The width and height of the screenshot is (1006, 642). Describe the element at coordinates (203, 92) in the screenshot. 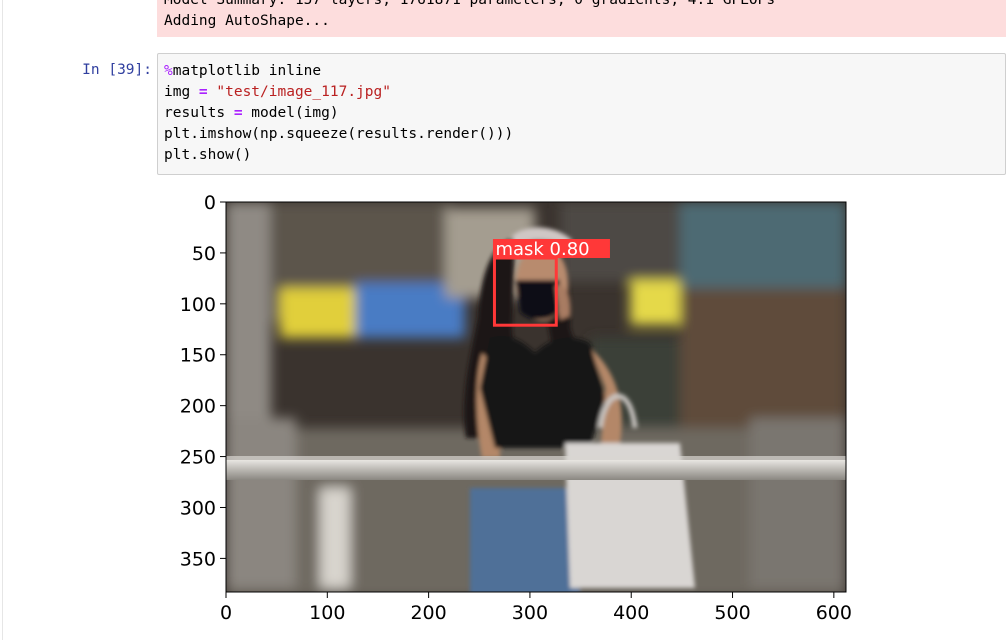

I see `code-line-2-operator: =` at that location.